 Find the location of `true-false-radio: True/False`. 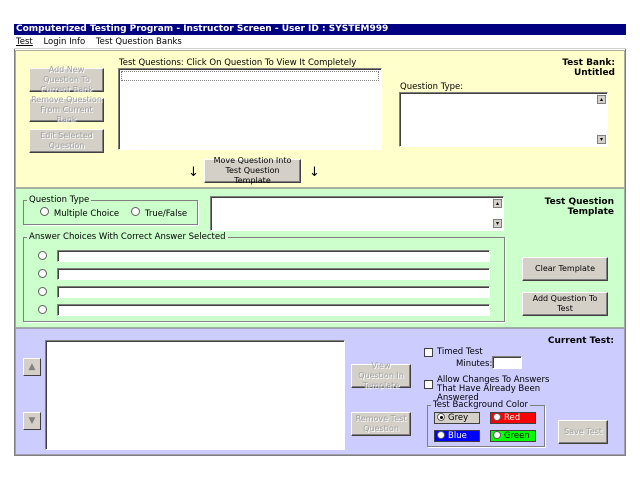

true-false-radio: True/False is located at coordinates (159, 213).